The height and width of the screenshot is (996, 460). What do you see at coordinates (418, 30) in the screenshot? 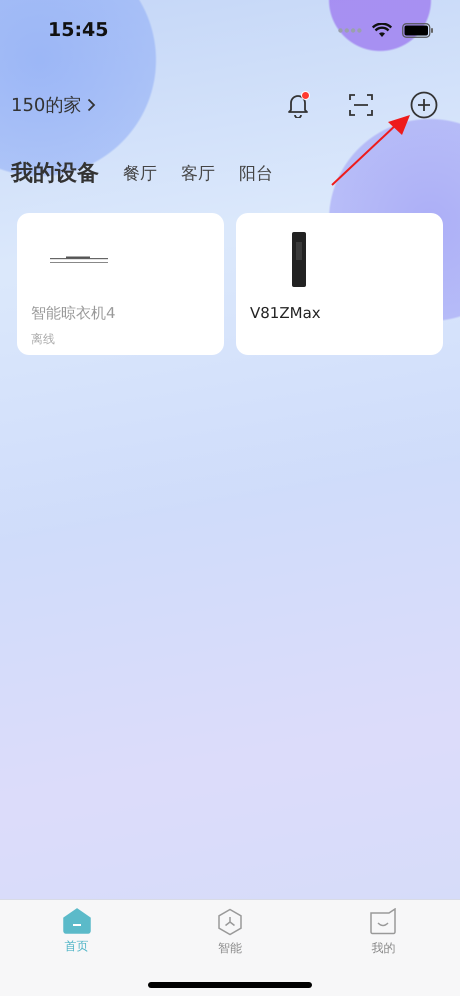
I see `battery-icon` at bounding box center [418, 30].